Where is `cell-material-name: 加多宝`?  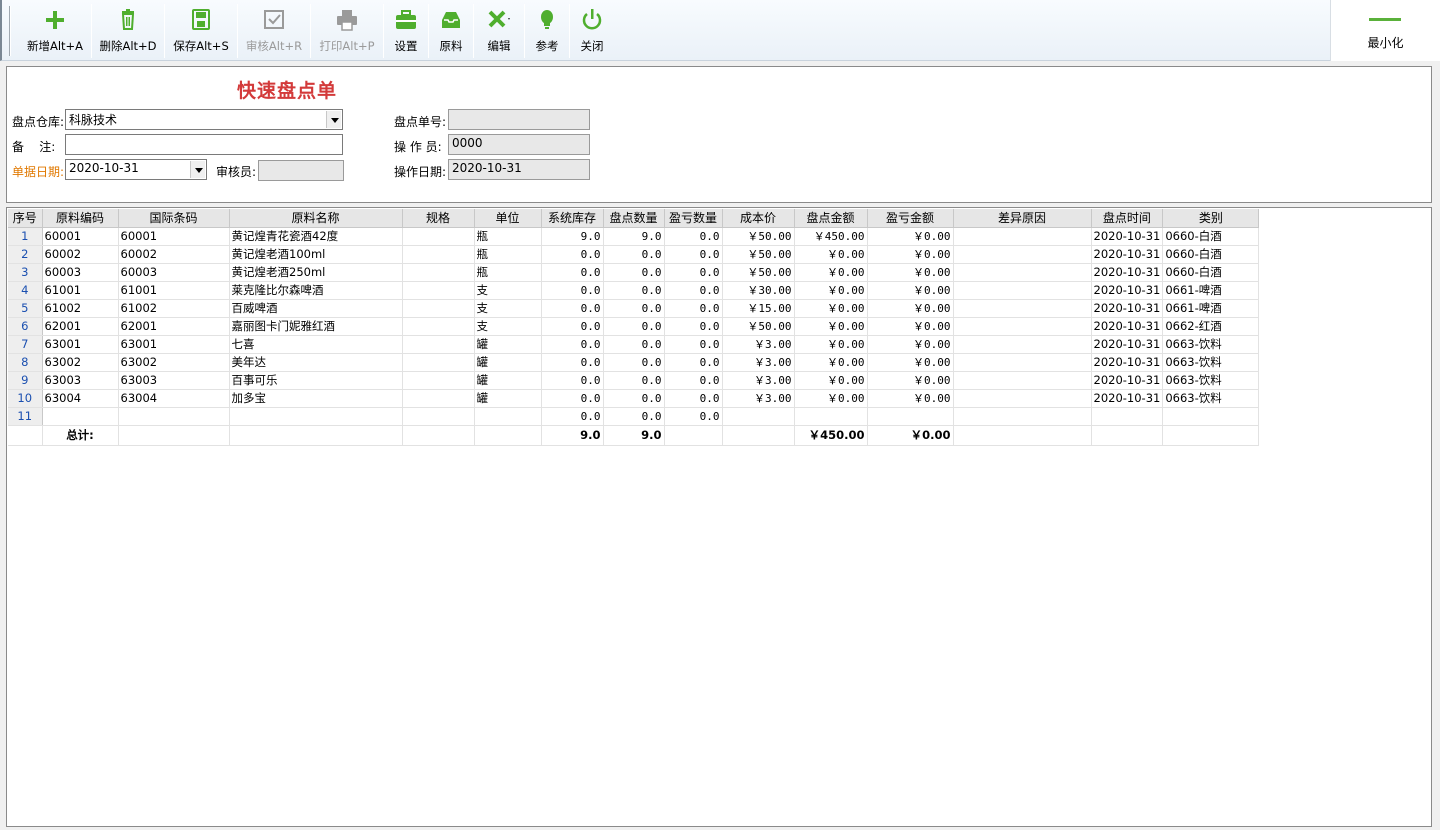
cell-material-name: 加多宝 is located at coordinates (316, 398).